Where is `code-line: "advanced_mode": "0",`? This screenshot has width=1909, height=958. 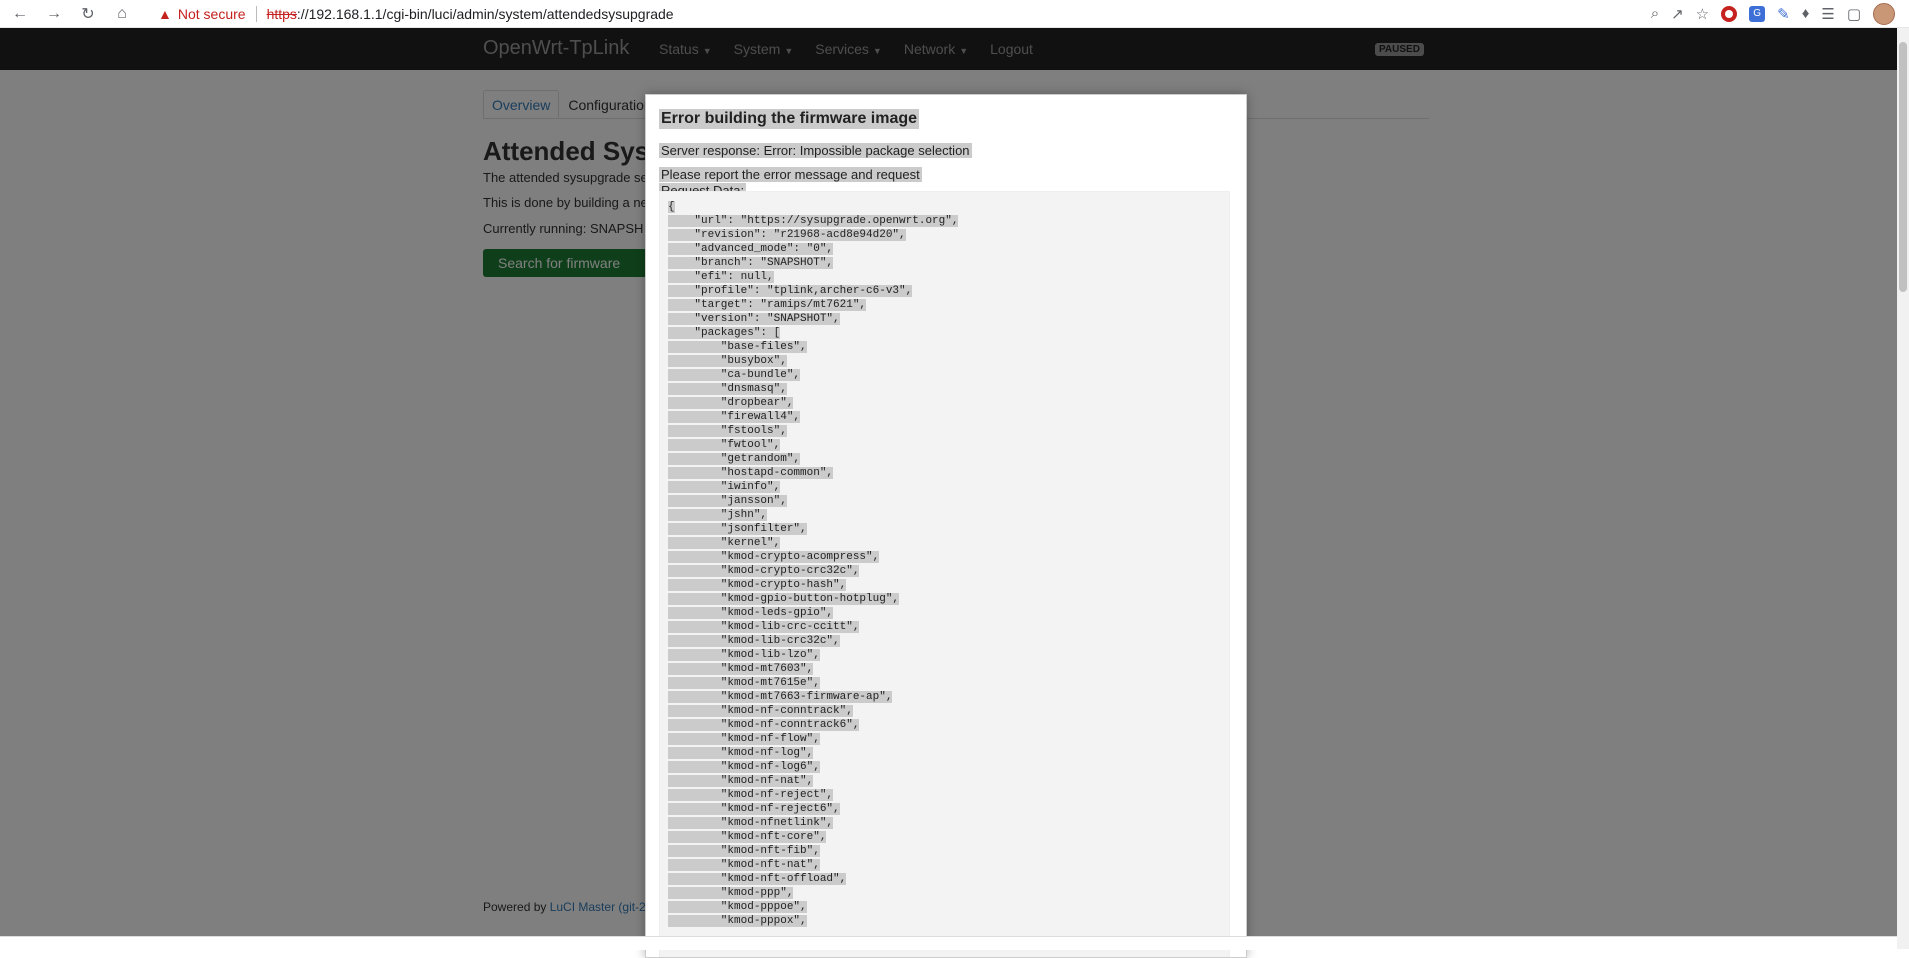
code-line: "advanced_mode": "0", is located at coordinates (813, 249).